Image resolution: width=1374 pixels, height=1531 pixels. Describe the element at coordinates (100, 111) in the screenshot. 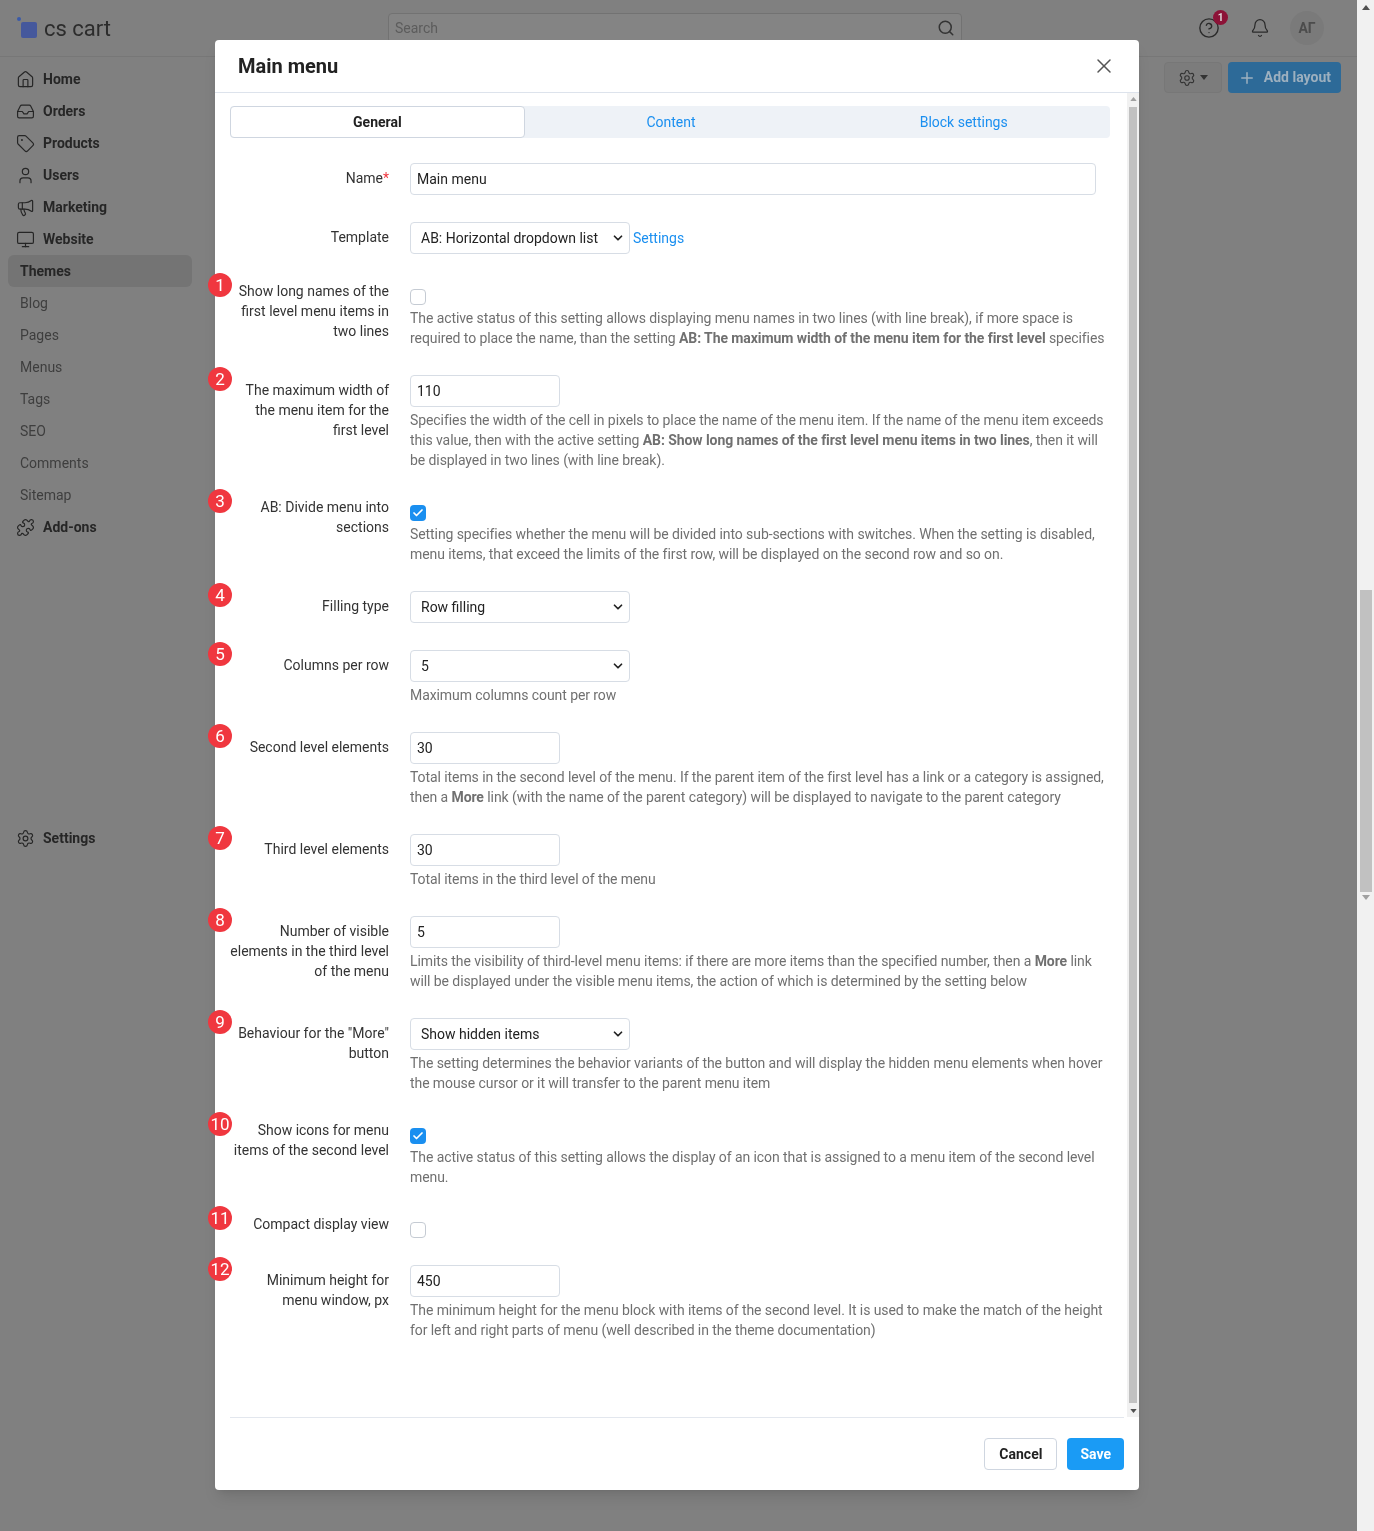

I see `sidebar-item: Orders` at that location.